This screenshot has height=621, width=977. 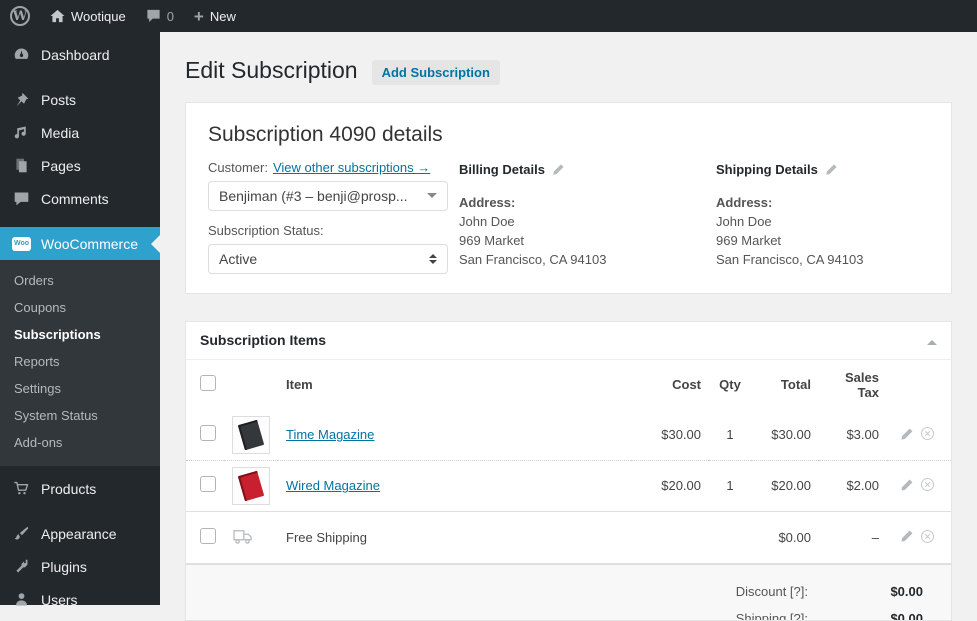 What do you see at coordinates (271, 70) in the screenshot?
I see `page-title: Edit Subscription` at bounding box center [271, 70].